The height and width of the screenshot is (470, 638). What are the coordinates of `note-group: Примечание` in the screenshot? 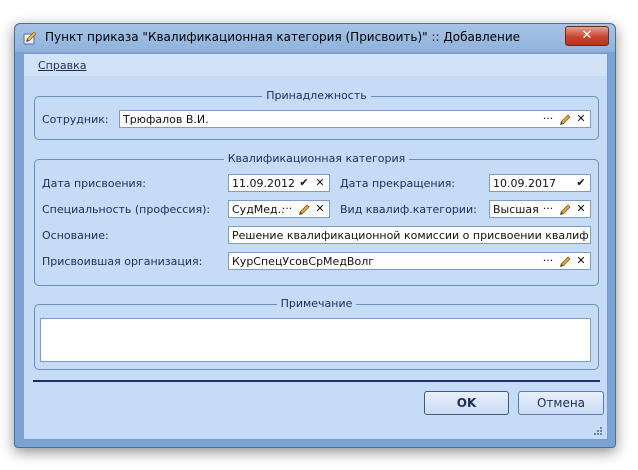 It's located at (316, 333).